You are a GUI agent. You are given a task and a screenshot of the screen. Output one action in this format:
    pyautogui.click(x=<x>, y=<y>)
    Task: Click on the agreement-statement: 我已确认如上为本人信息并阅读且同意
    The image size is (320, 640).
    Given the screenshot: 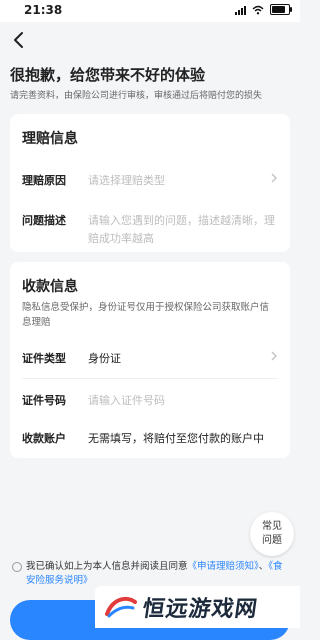 What is the action you would take?
    pyautogui.click(x=107, y=566)
    